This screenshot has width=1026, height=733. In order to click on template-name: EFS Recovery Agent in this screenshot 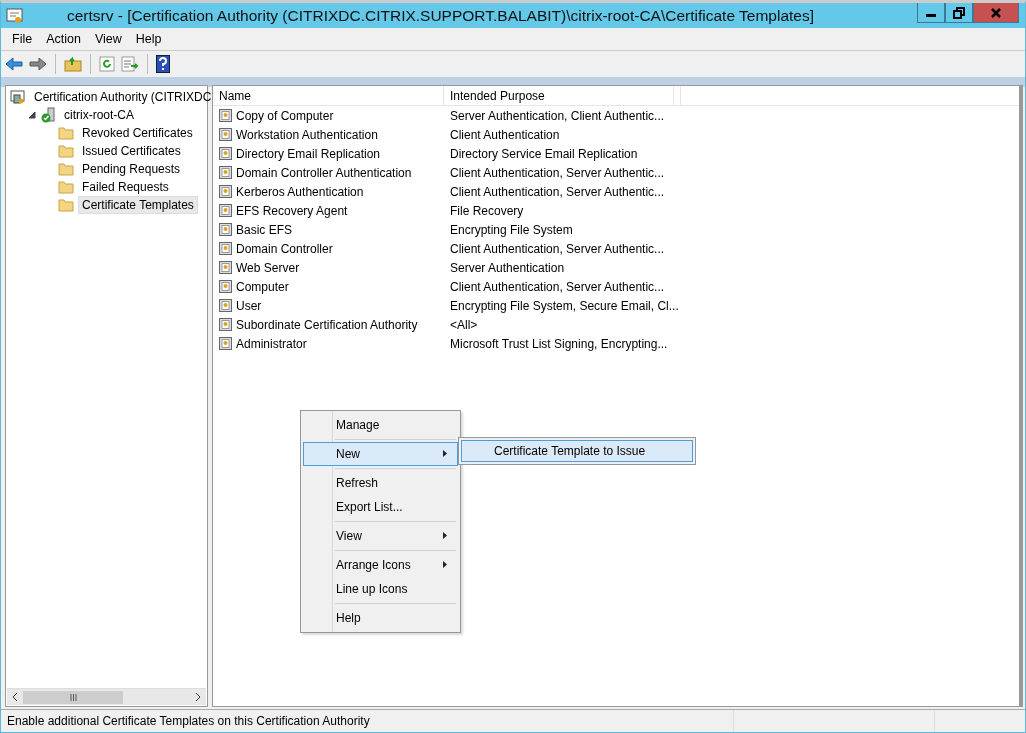, I will do `click(292, 210)`.